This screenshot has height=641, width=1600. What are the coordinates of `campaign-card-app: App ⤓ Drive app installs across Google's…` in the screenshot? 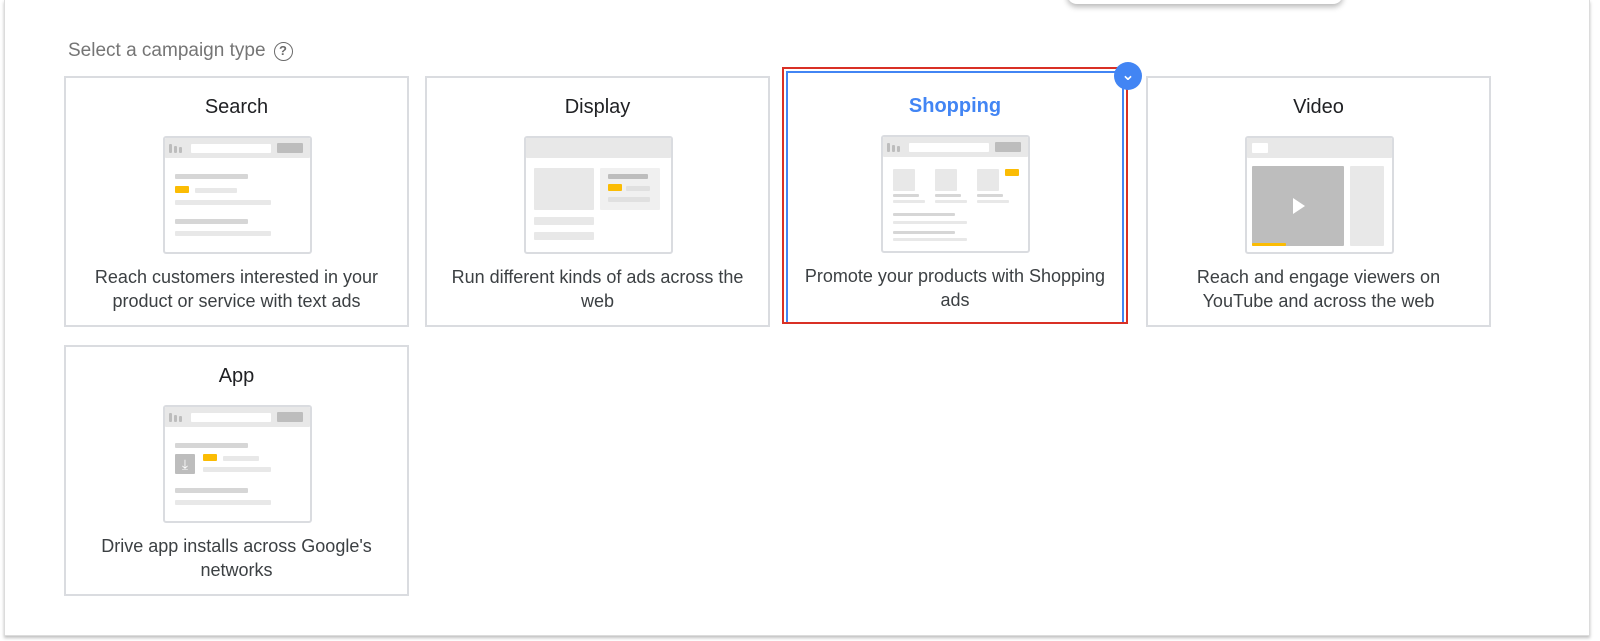 It's located at (236, 470).